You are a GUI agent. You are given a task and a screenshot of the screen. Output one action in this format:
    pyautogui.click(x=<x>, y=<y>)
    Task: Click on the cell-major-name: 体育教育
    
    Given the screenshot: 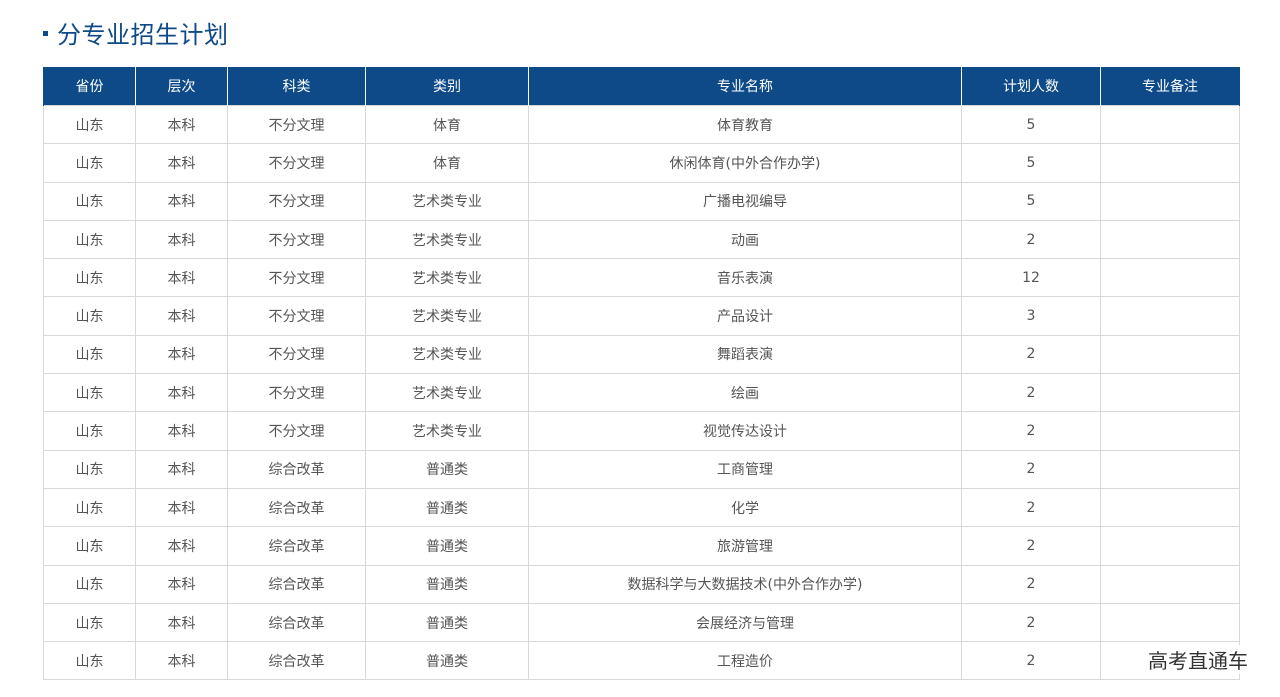 What is the action you would take?
    pyautogui.click(x=745, y=124)
    